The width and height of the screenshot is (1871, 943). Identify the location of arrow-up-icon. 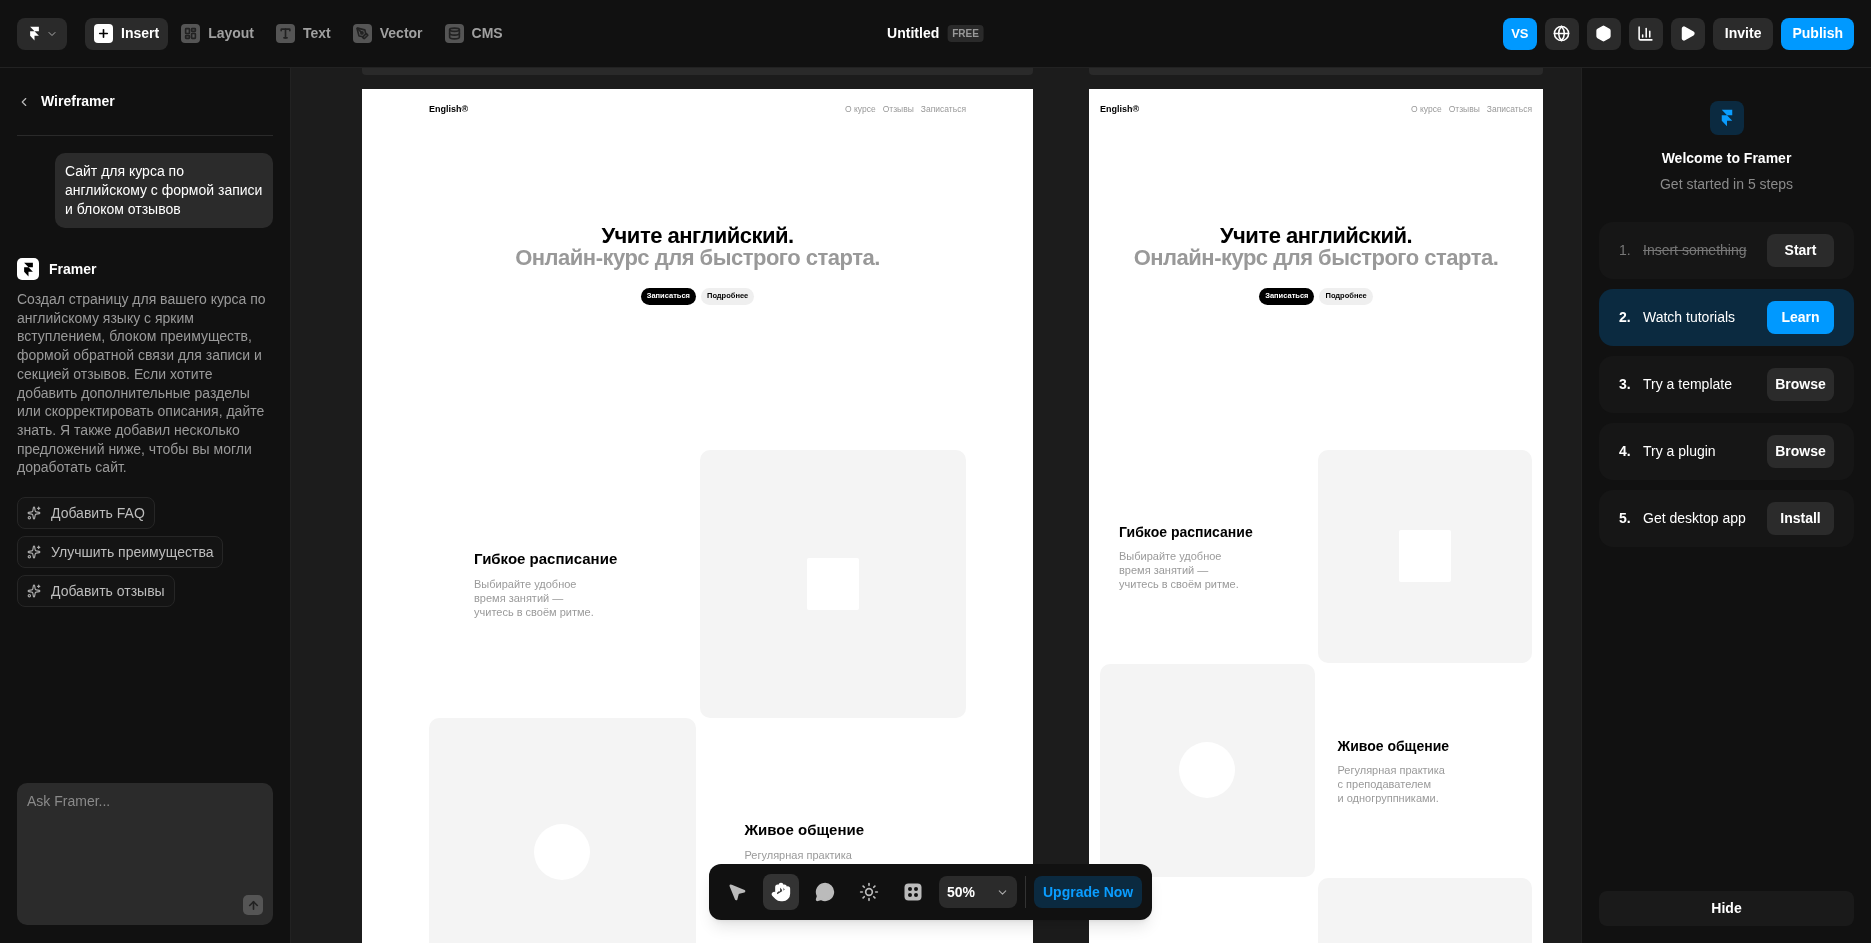
(253, 905).